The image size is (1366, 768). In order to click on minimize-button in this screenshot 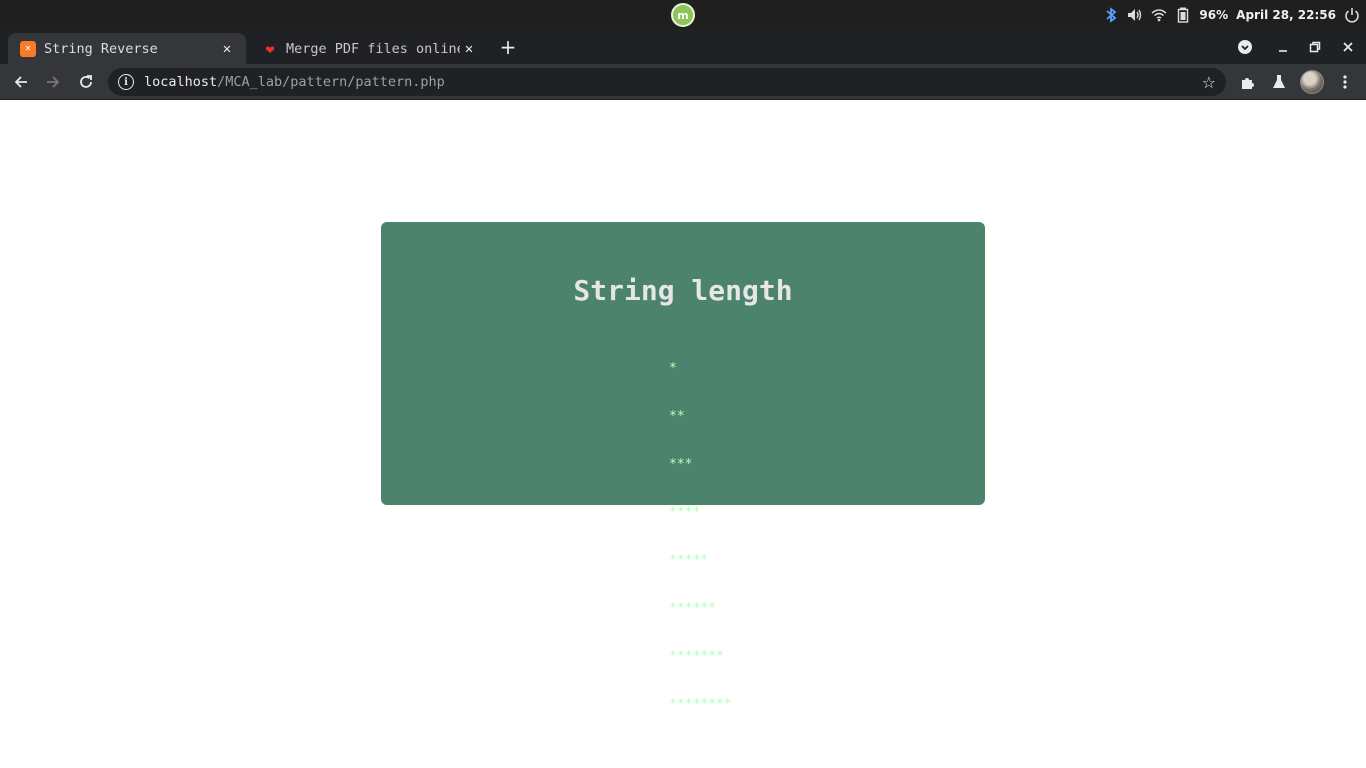, I will do `click(1283, 47)`.